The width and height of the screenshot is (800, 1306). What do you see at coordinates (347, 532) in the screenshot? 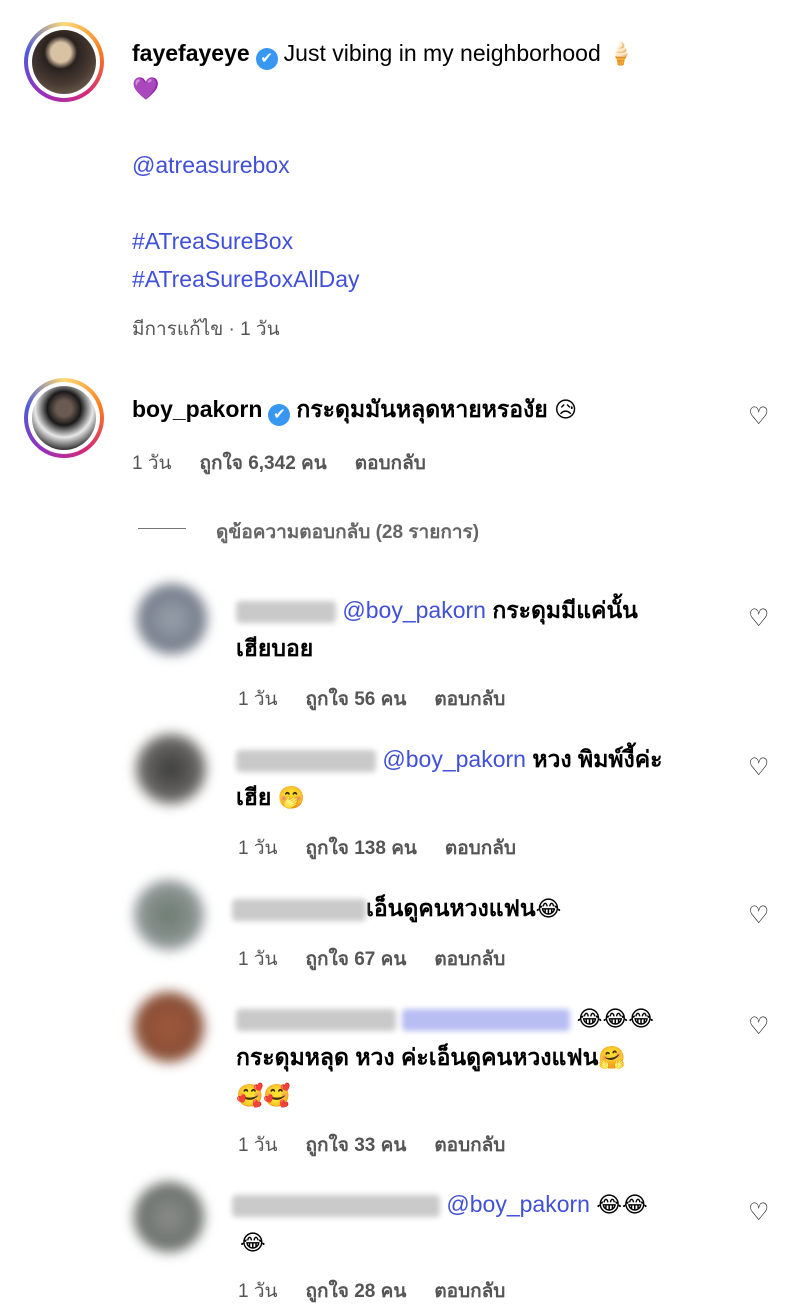
I see `view-replies-button: ดูข้อความตอบกลับ (28 รายการ)` at bounding box center [347, 532].